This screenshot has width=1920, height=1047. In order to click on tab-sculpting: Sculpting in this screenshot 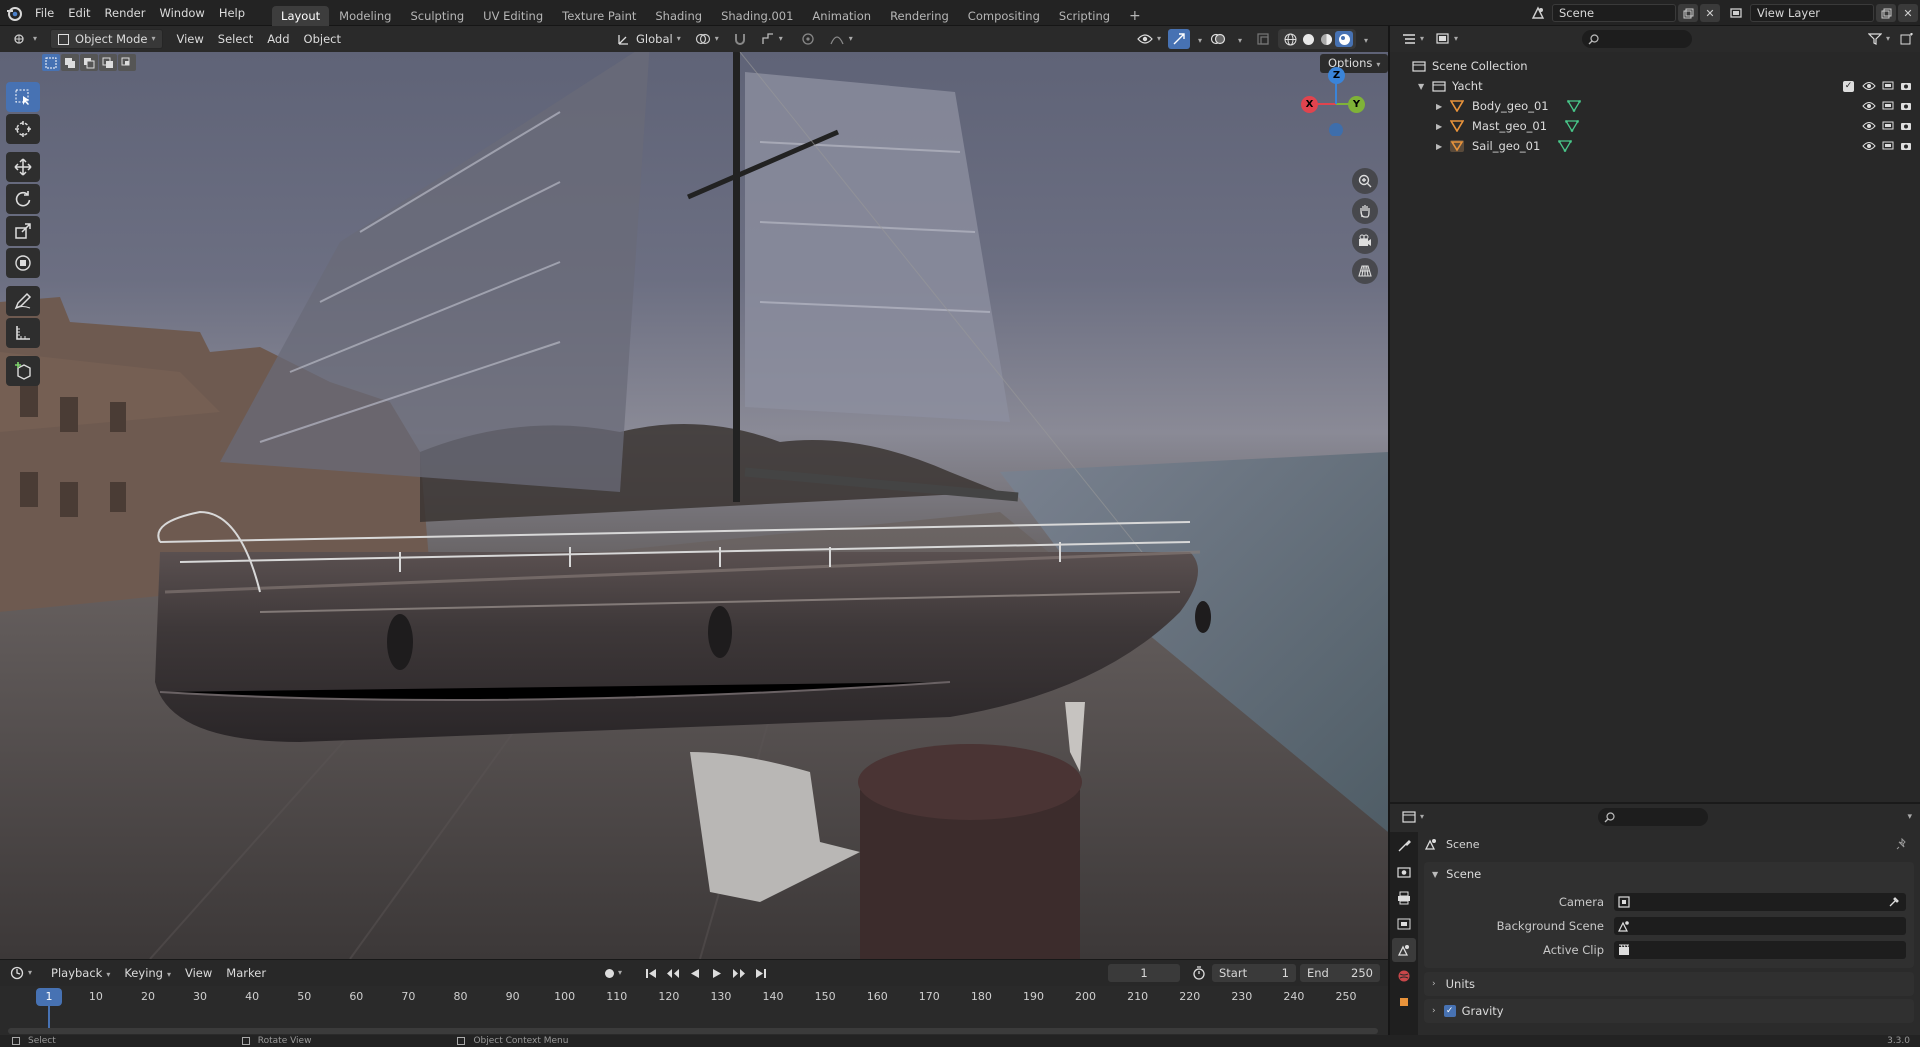, I will do `click(437, 16)`.